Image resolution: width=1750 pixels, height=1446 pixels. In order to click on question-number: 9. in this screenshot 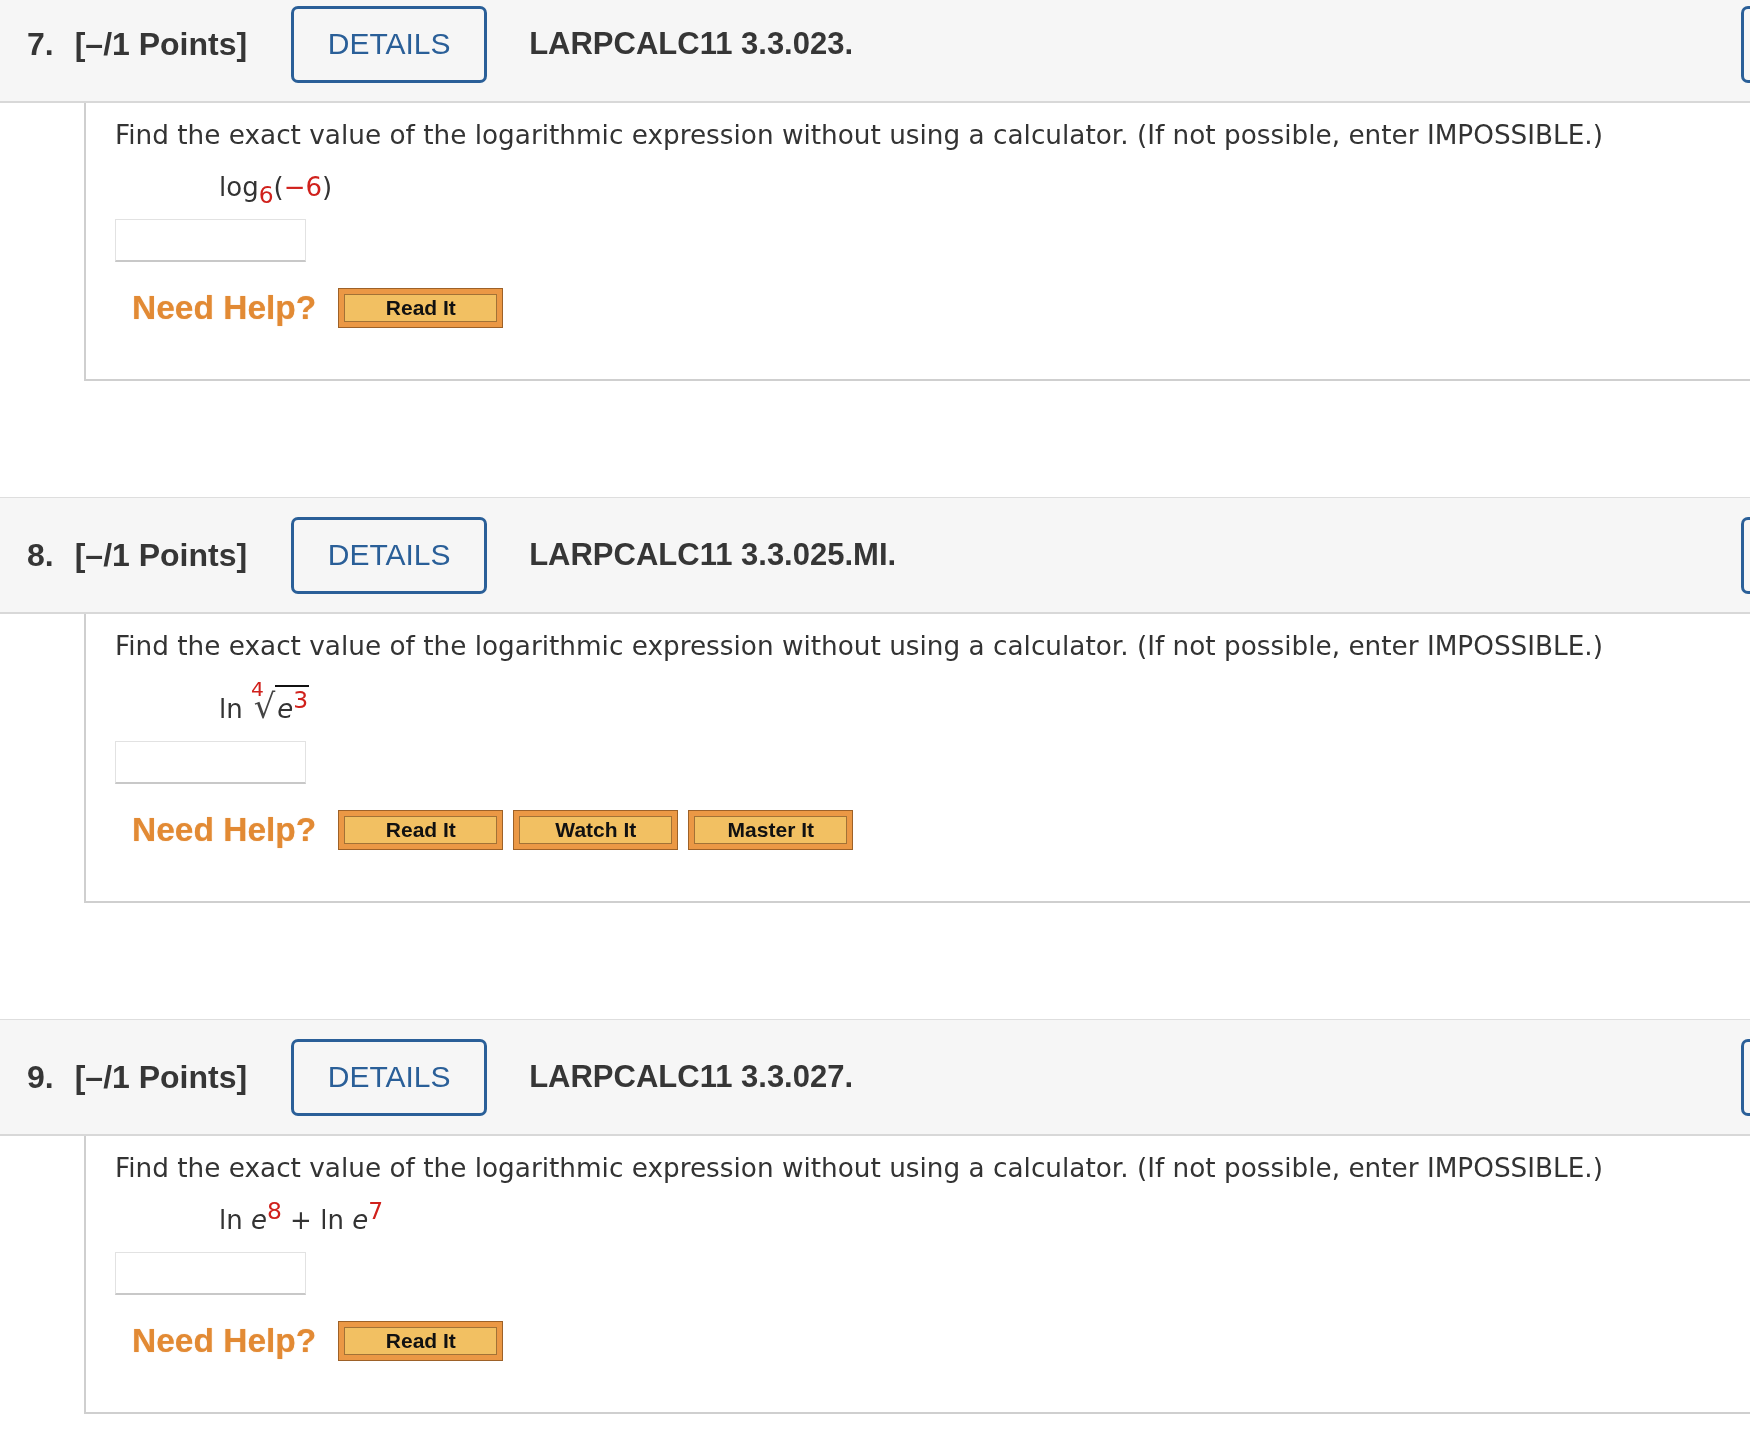, I will do `click(40, 1077)`.